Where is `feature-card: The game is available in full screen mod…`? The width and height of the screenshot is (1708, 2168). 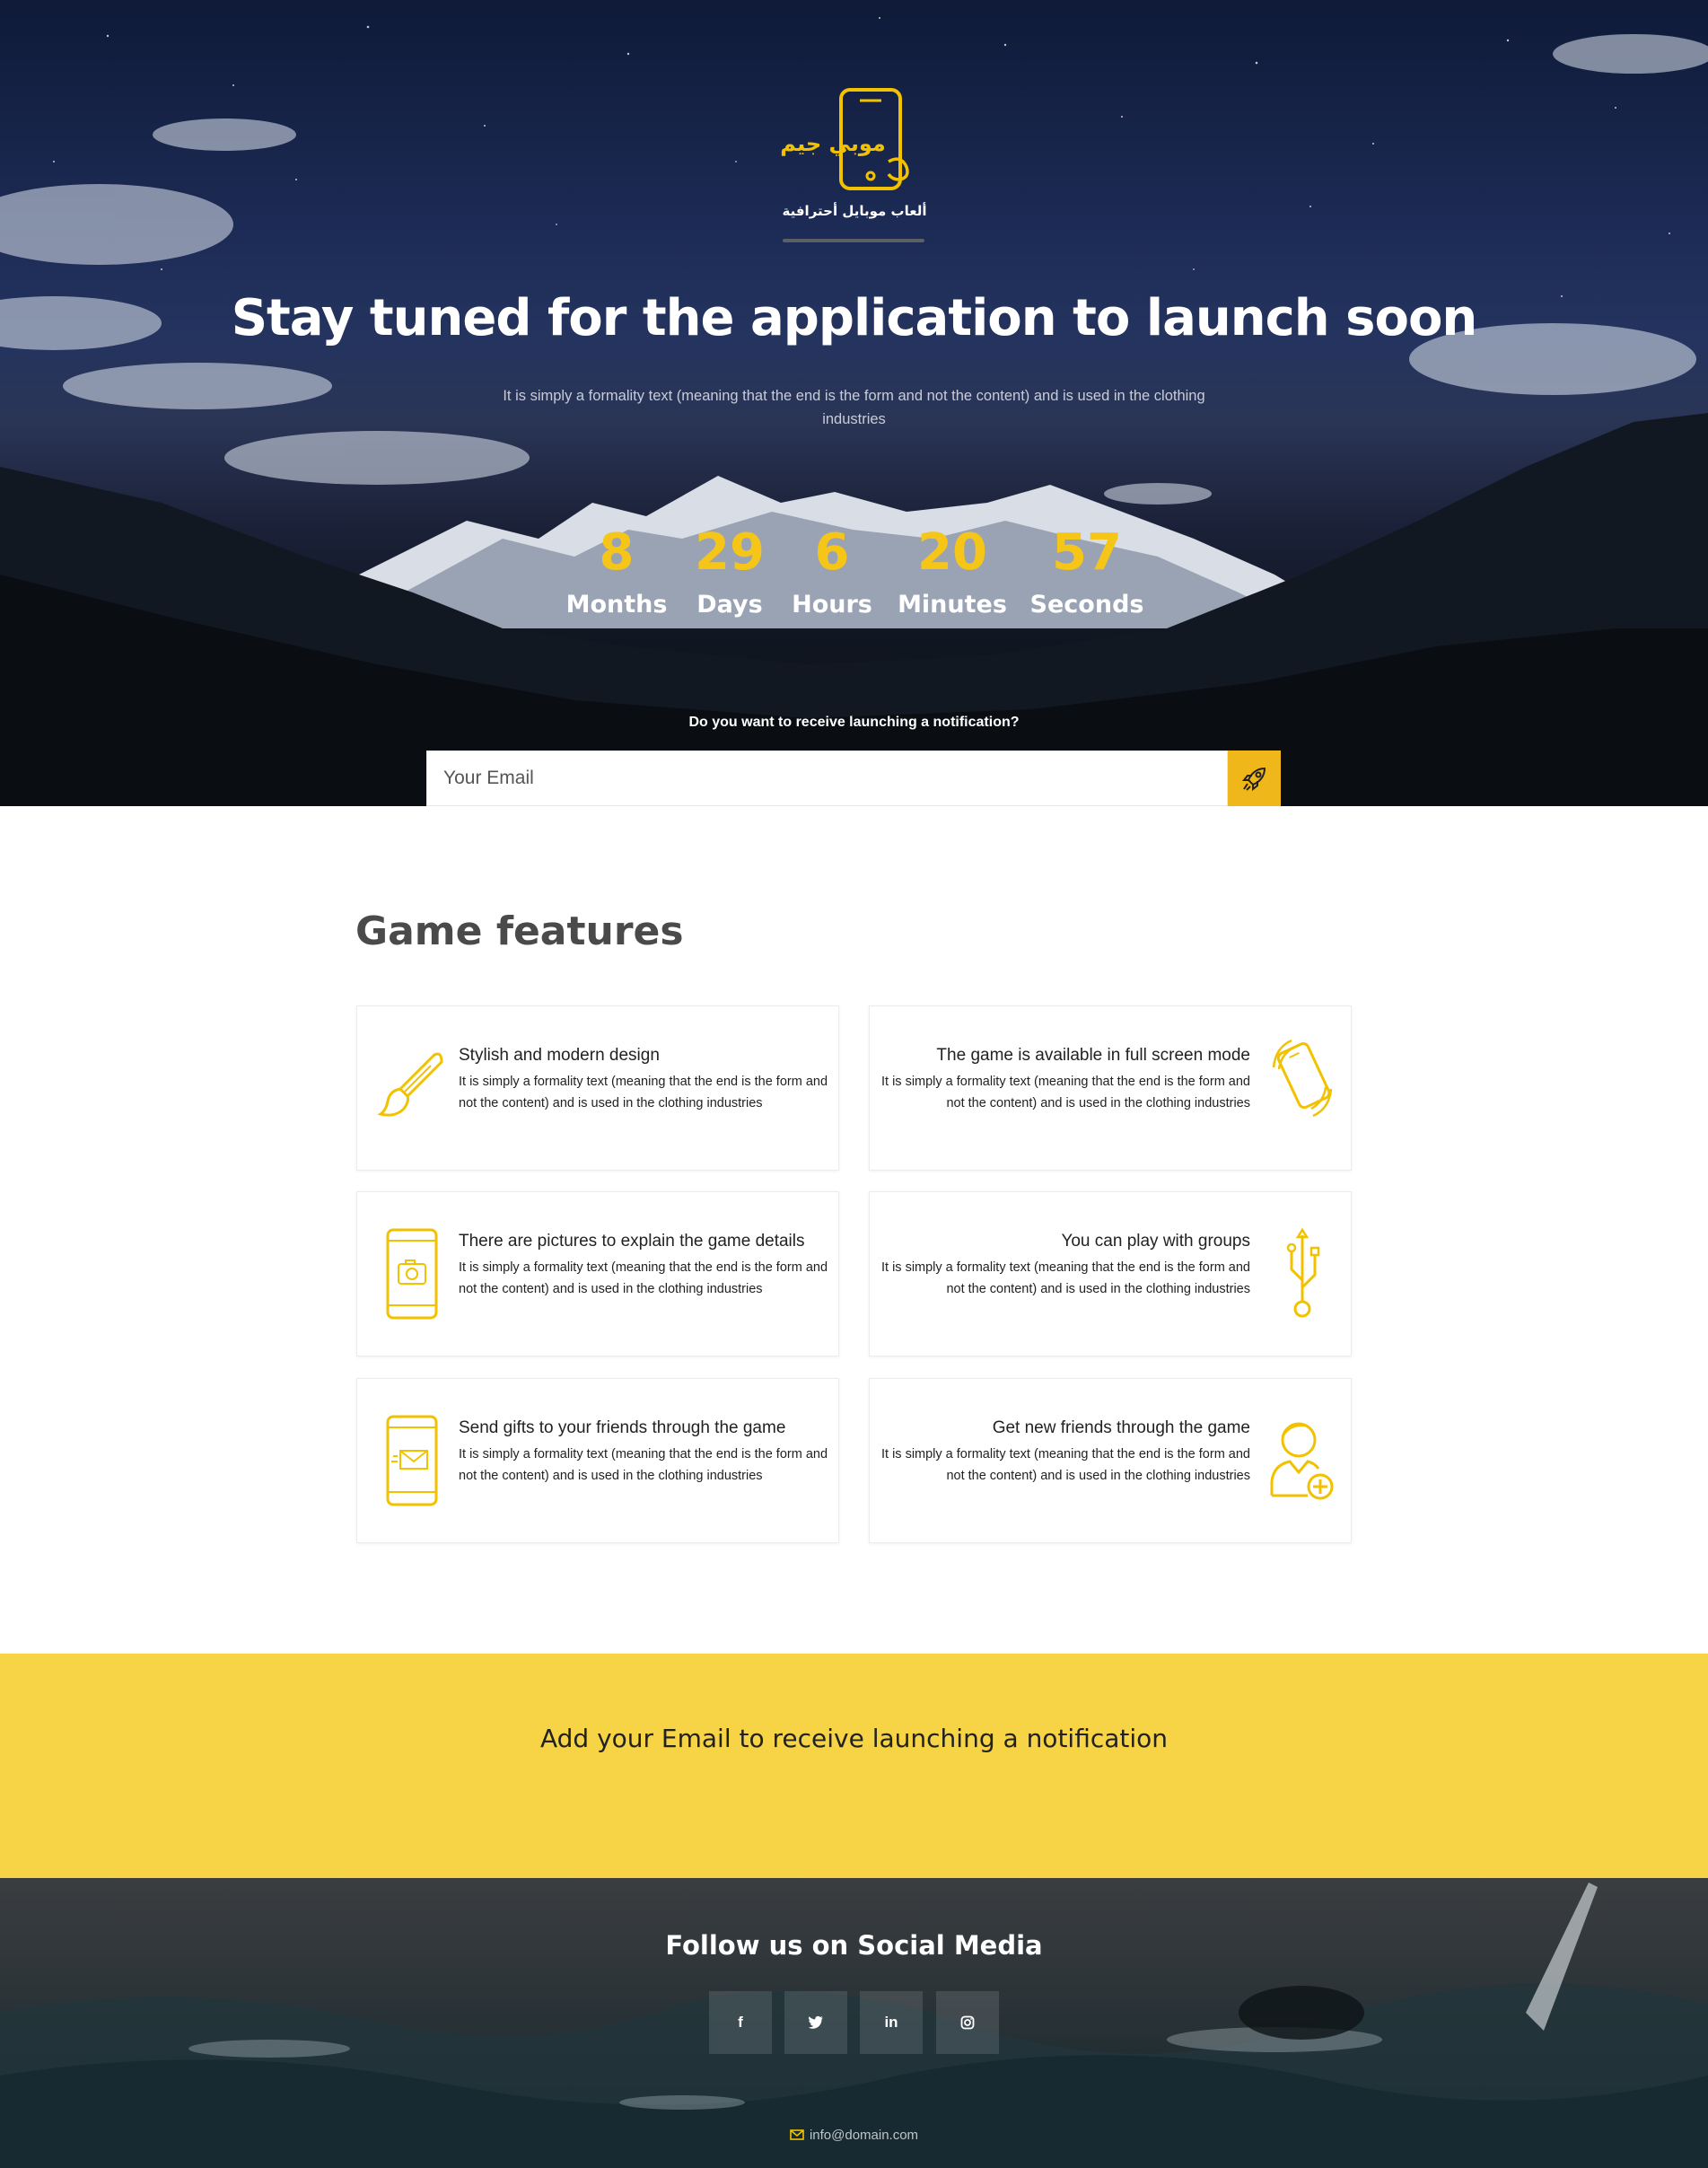
feature-card: The game is available in full screen mod… is located at coordinates (1110, 1088).